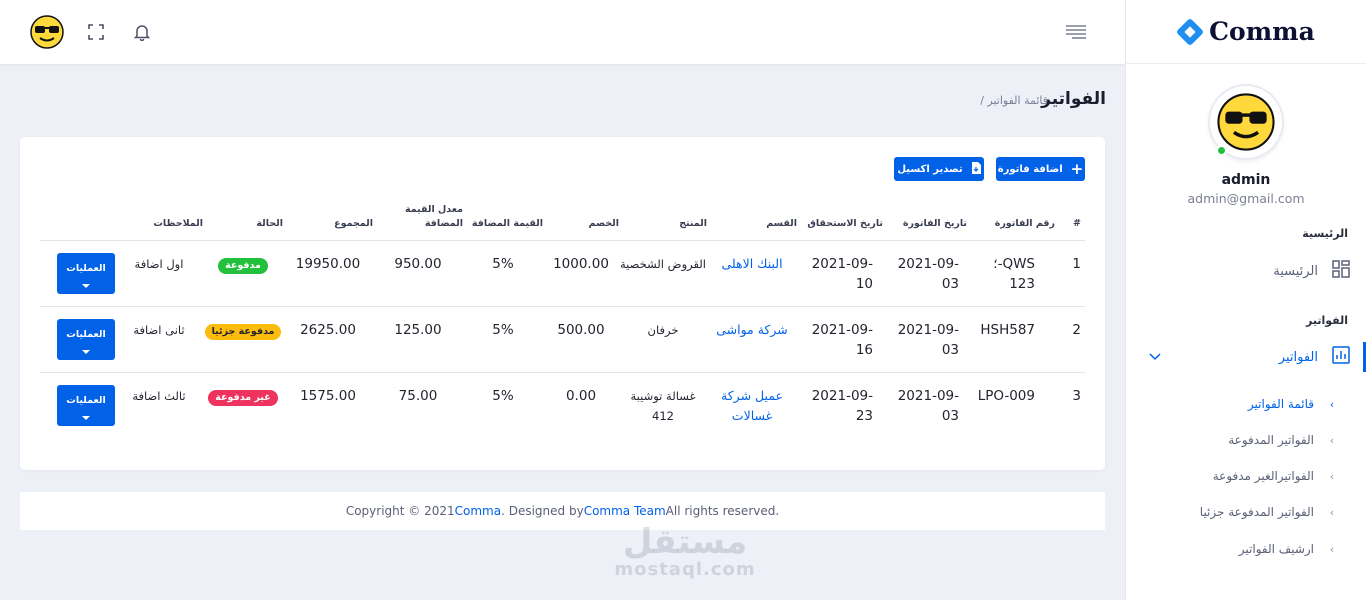  What do you see at coordinates (685, 552) in the screenshot?
I see `watermark: مستقل mostaql.com` at bounding box center [685, 552].